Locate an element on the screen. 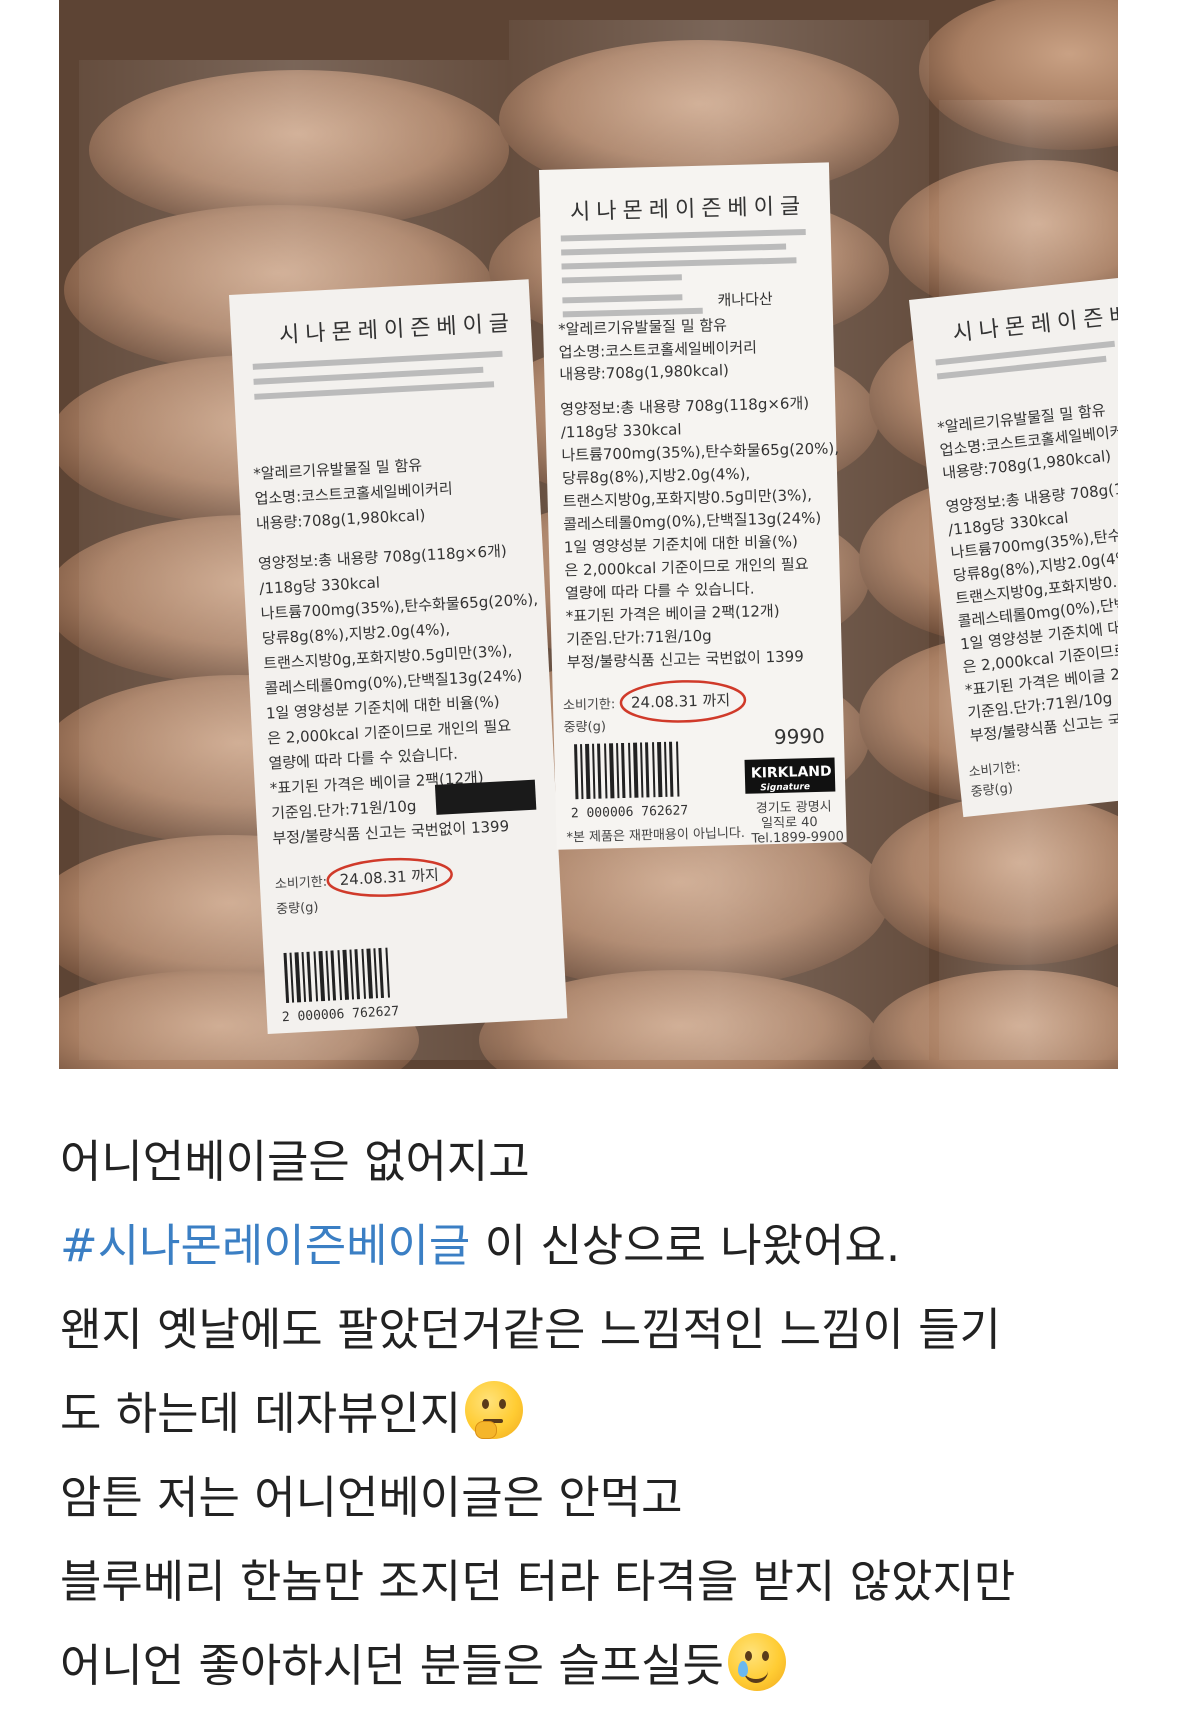 The height and width of the screenshot is (1726, 1179). post-line-5: 암튼 저는 어니언베이글은 안먹고 is located at coordinates (371, 1497).